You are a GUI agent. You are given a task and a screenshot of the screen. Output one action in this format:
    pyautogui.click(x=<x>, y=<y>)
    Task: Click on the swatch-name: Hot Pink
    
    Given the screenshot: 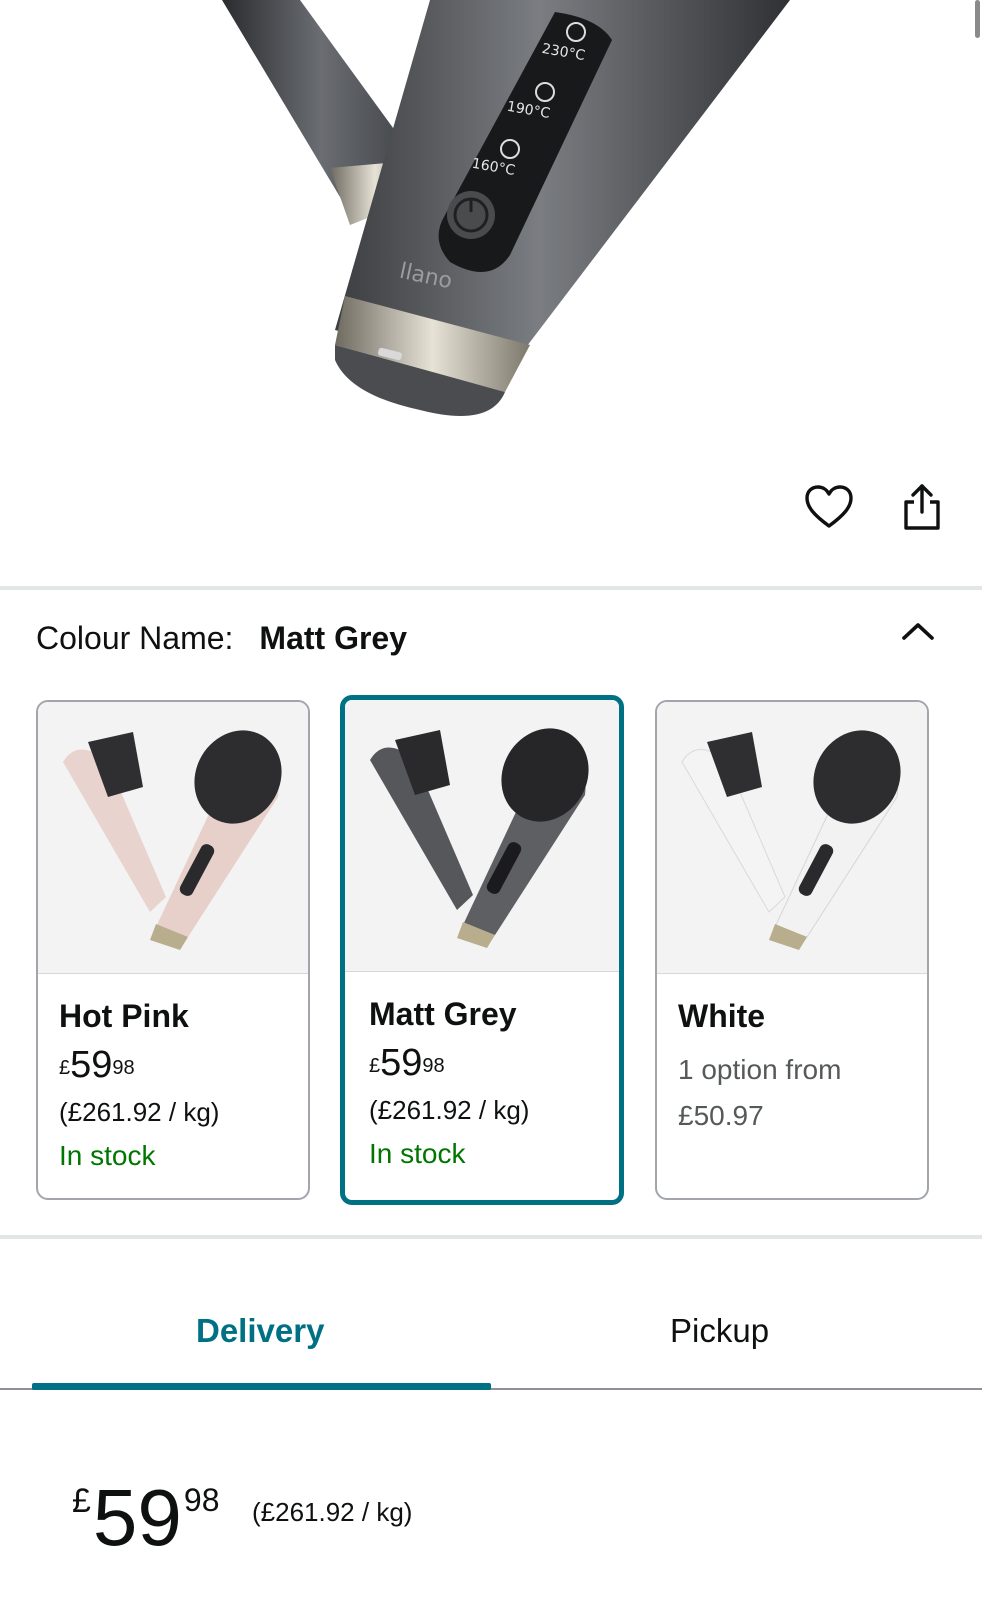 What is the action you would take?
    pyautogui.click(x=124, y=1016)
    